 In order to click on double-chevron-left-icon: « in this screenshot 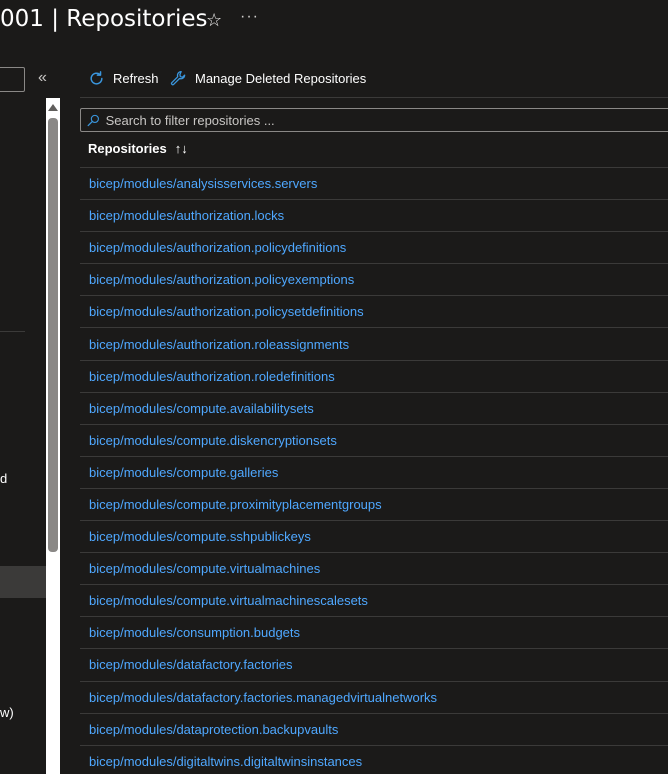, I will do `click(42, 78)`.